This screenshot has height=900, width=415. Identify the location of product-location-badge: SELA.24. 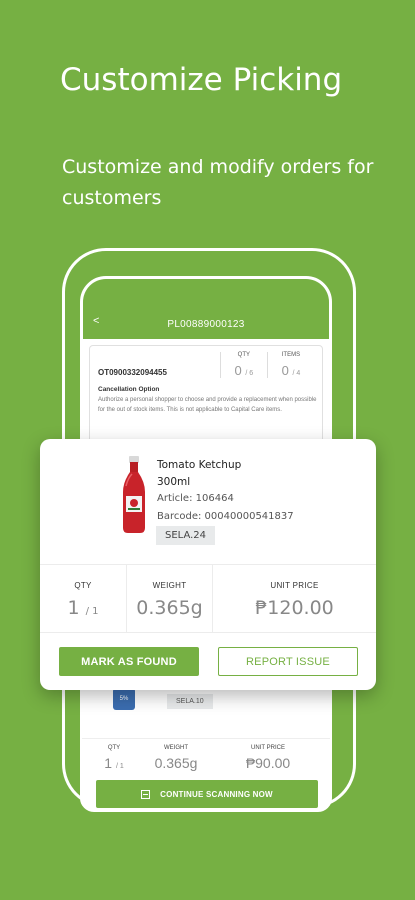
(186, 535).